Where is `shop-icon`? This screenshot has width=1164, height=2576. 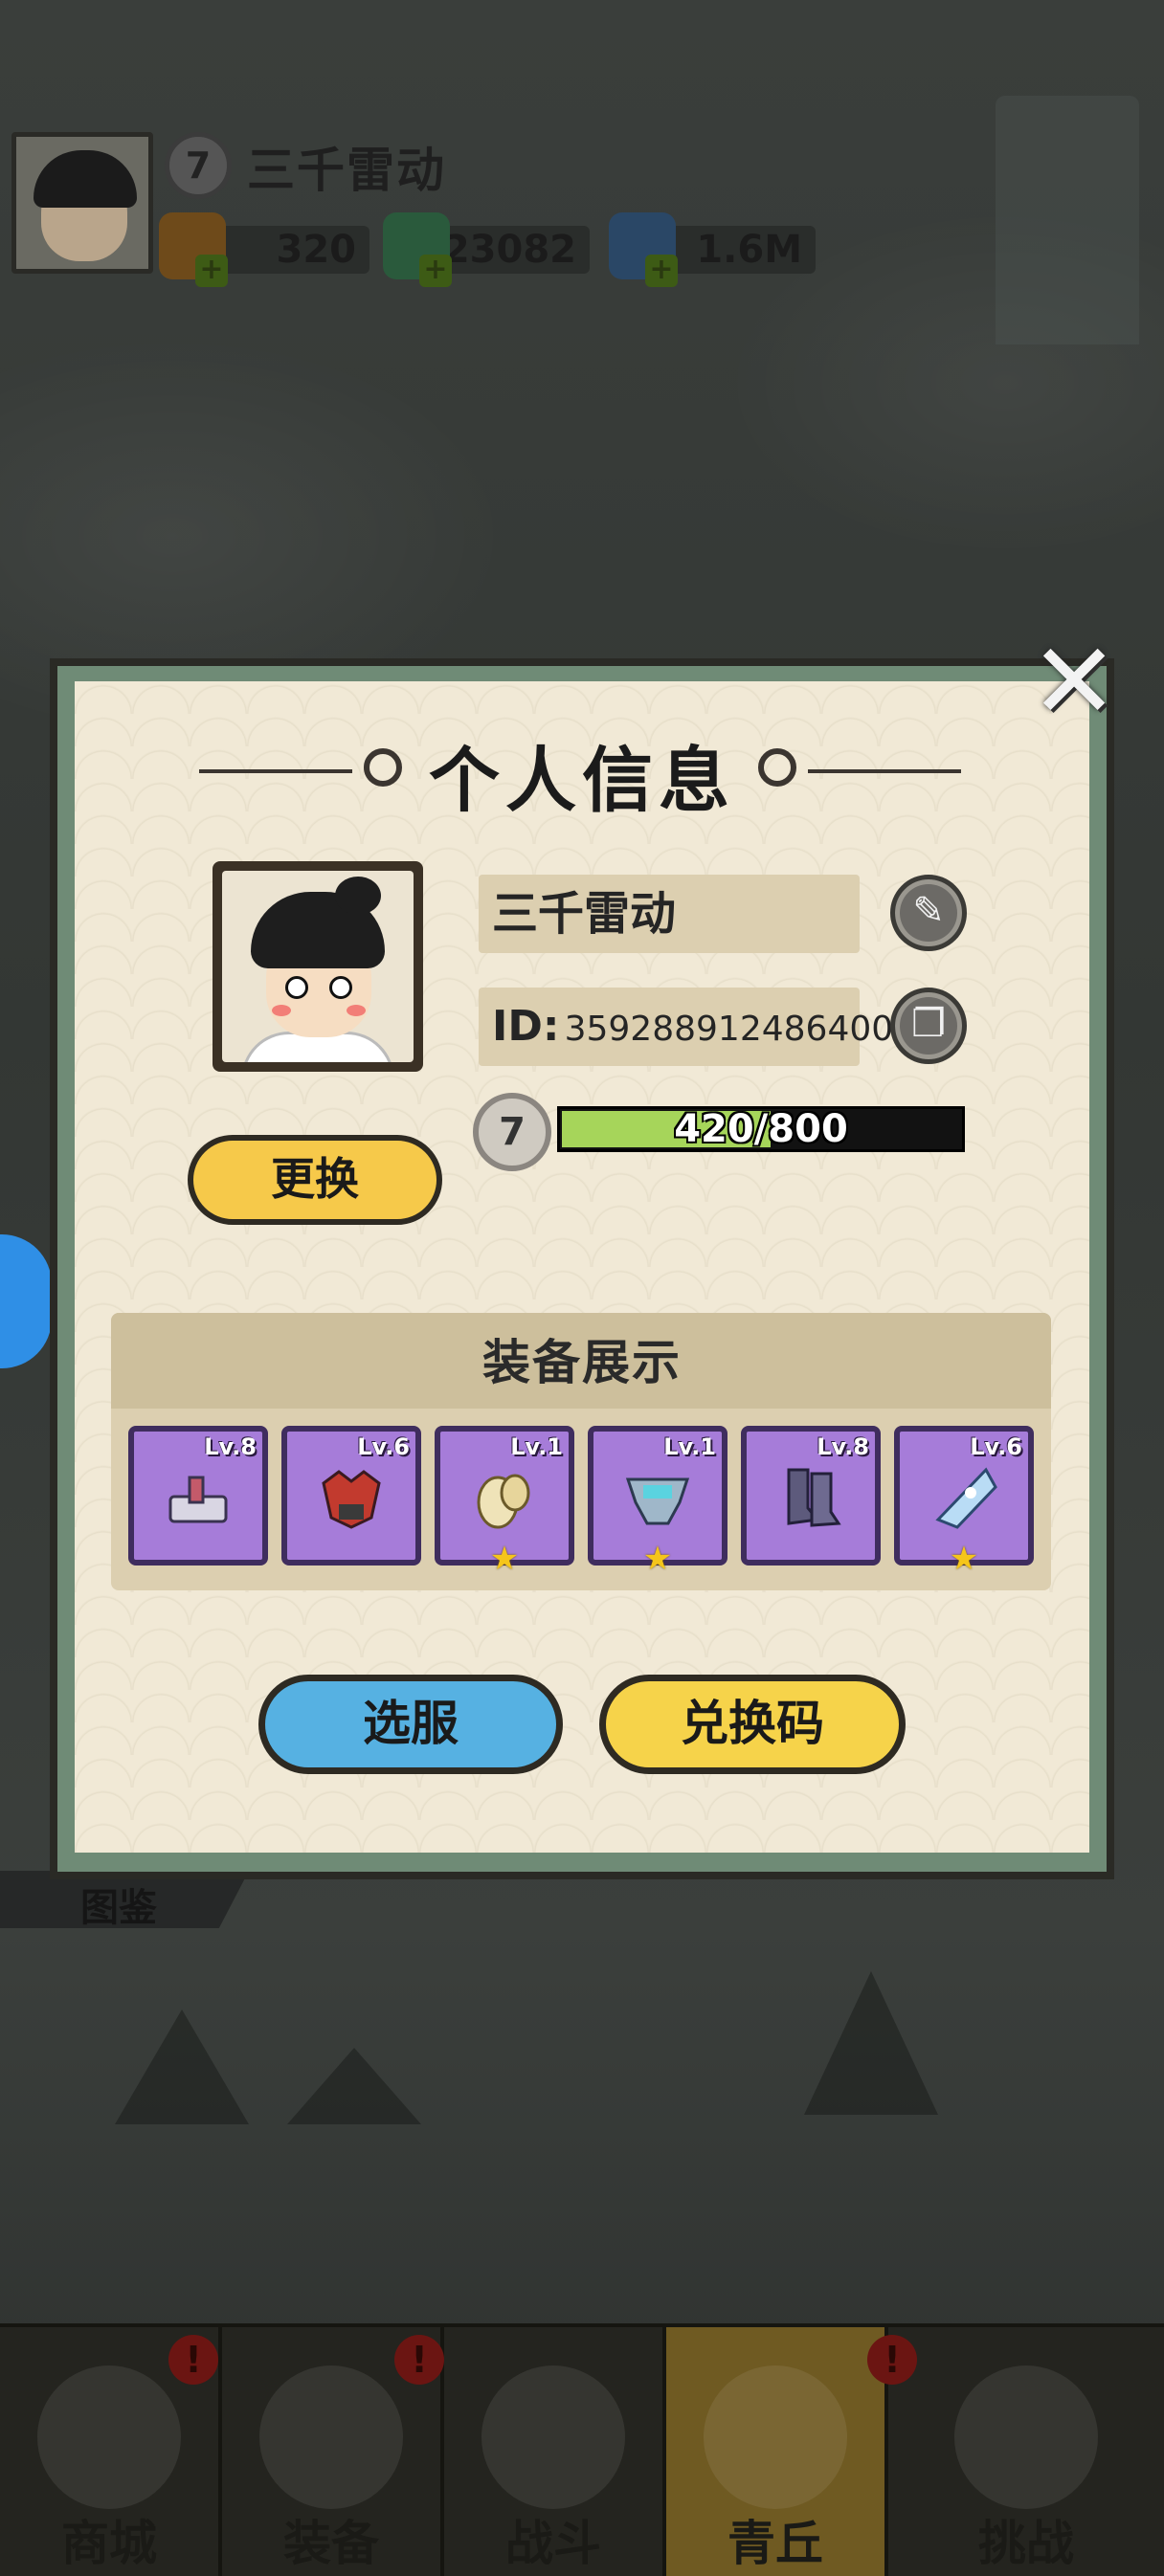
shop-icon is located at coordinates (109, 2437).